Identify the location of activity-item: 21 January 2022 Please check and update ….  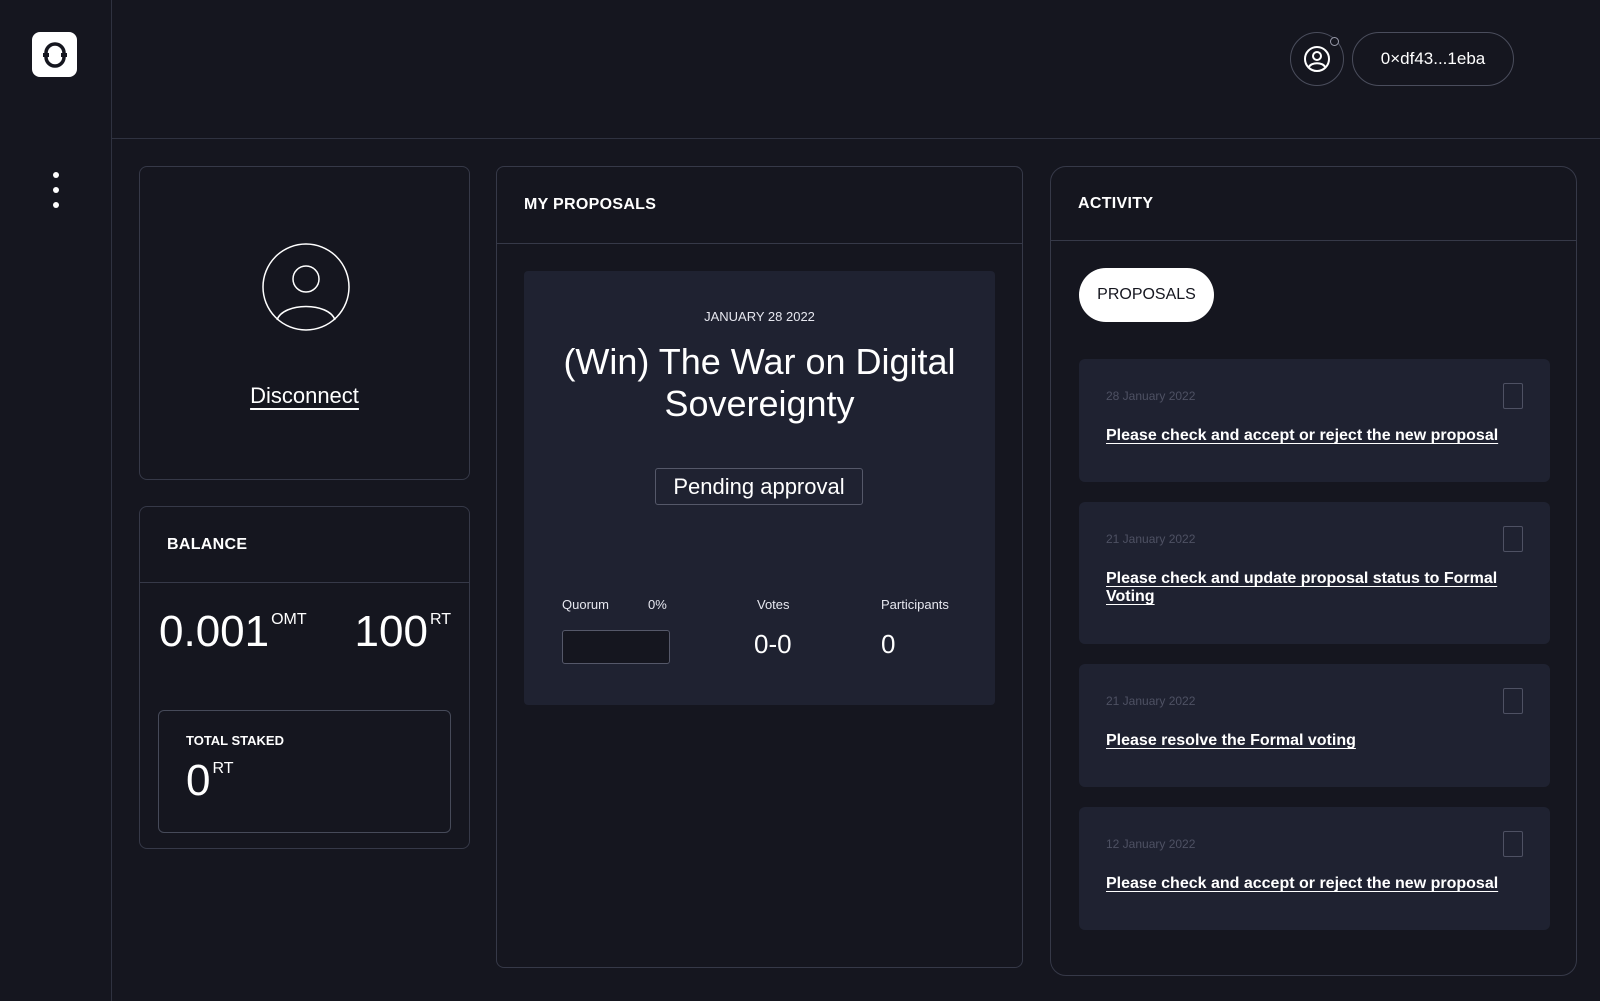
(1314, 573).